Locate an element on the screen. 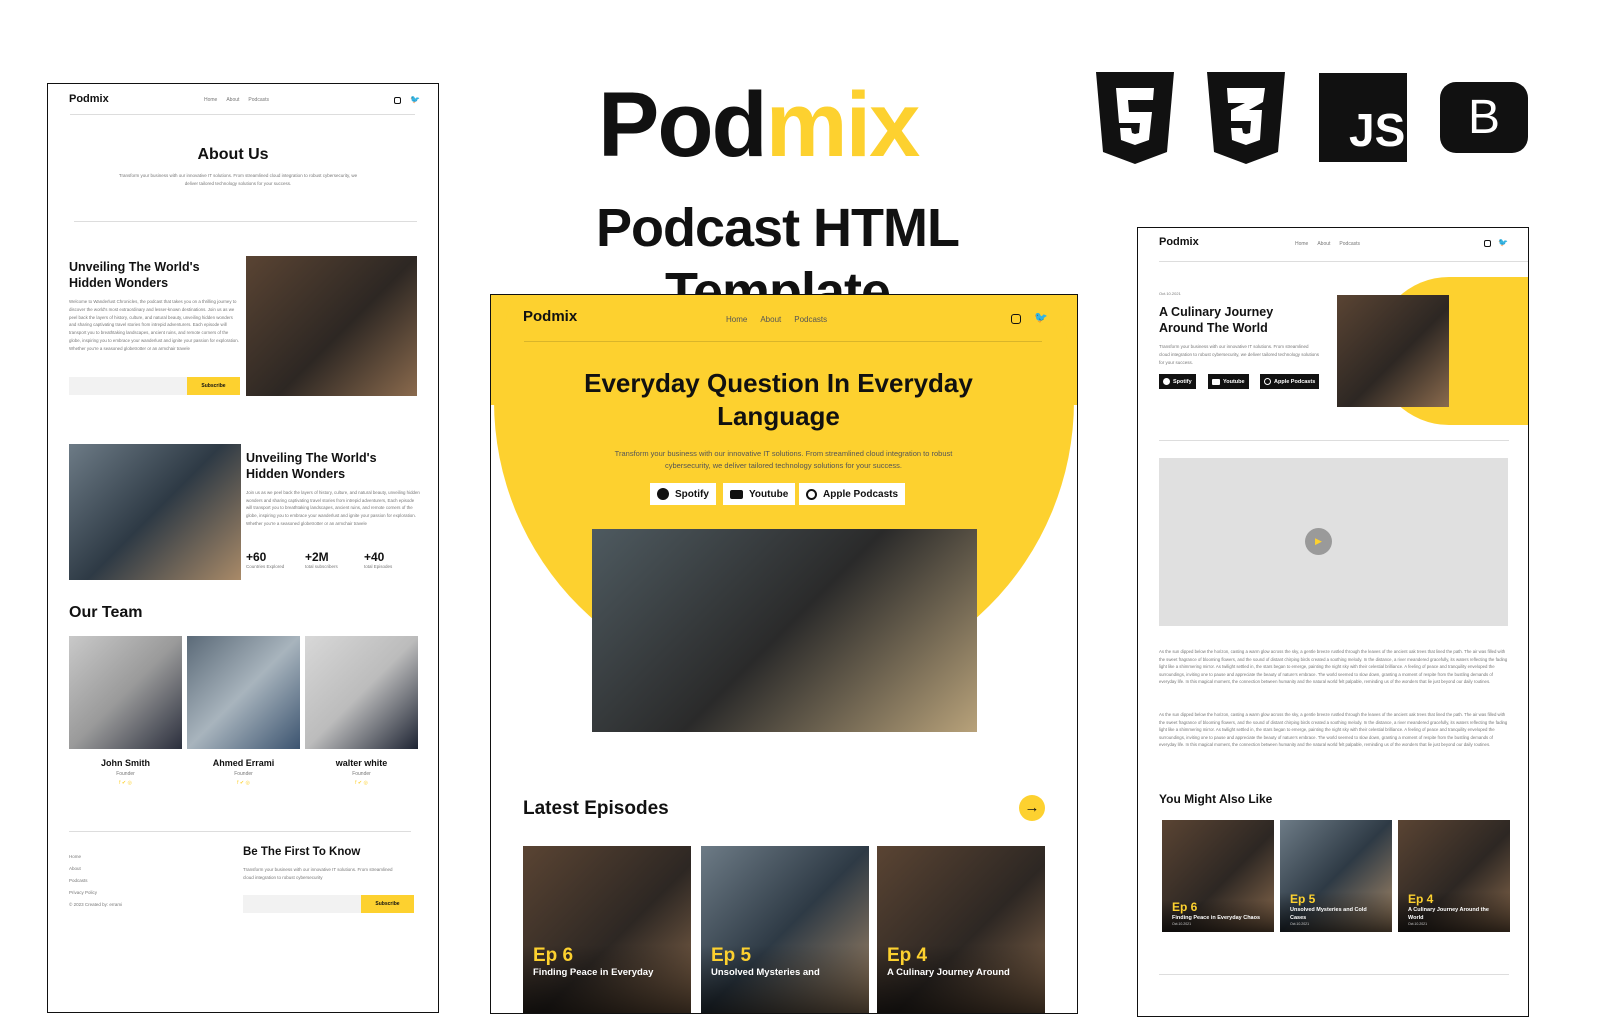  next-arrow-button: → is located at coordinates (1032, 808).